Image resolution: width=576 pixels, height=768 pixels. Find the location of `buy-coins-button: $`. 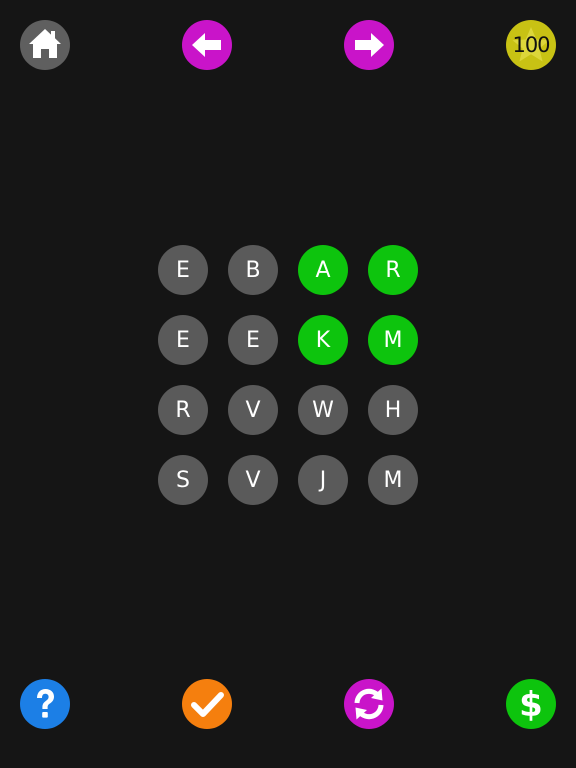

buy-coins-button: $ is located at coordinates (531, 704).